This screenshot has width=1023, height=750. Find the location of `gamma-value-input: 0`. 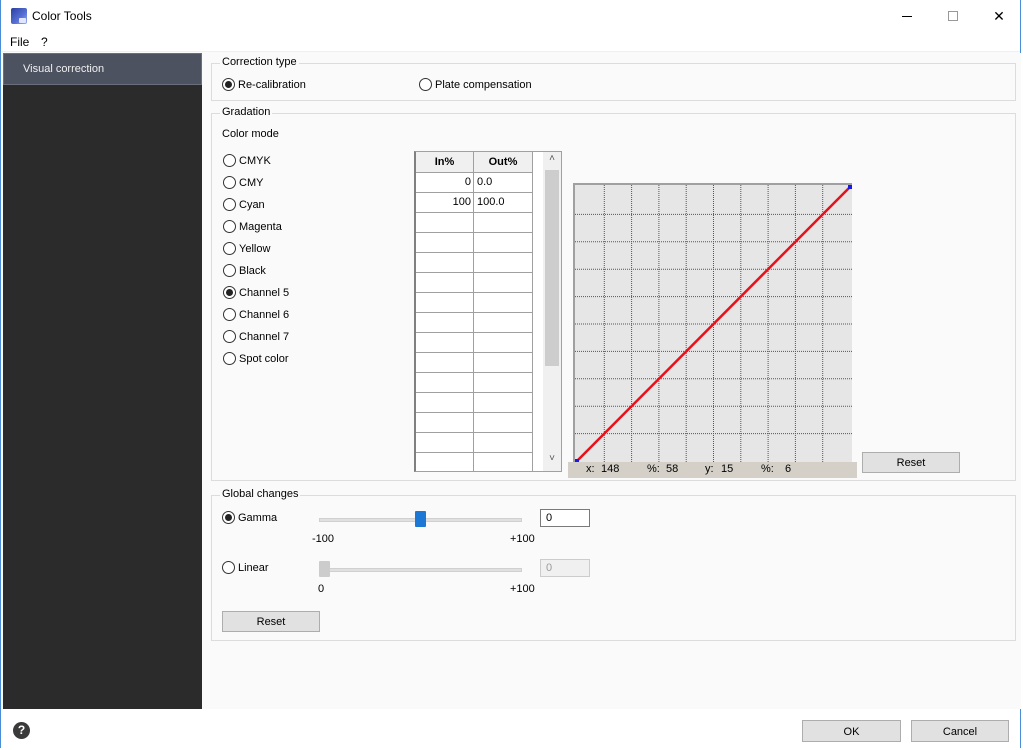

gamma-value-input: 0 is located at coordinates (565, 518).